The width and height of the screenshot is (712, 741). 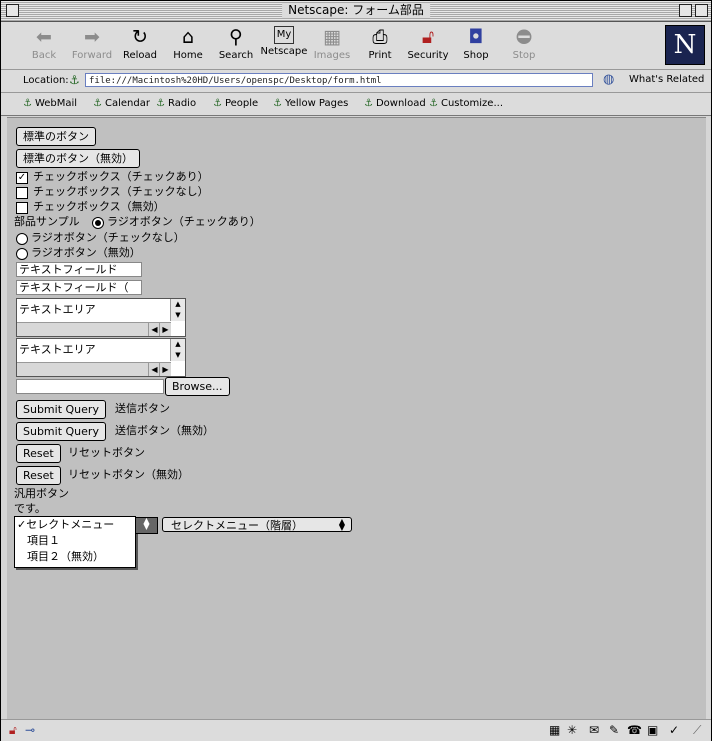 What do you see at coordinates (235, 103) in the screenshot?
I see `people-link: ⚓︎ People` at bounding box center [235, 103].